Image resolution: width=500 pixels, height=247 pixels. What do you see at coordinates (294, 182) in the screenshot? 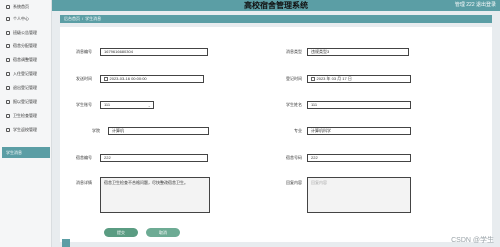
I see `reply-label: 回复内容` at bounding box center [294, 182].